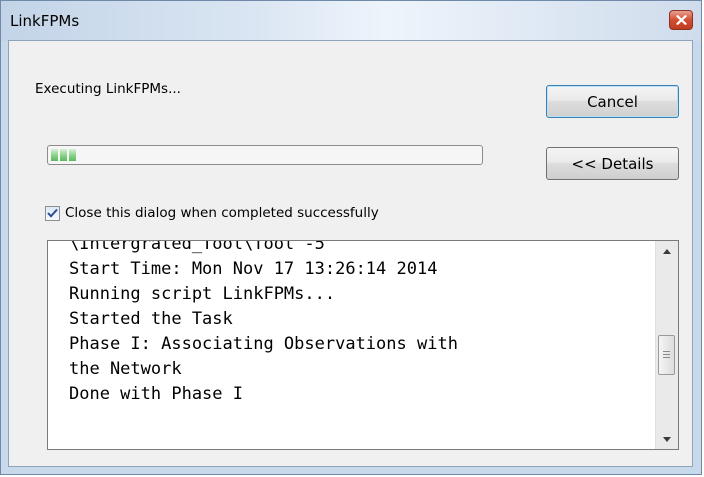 Image resolution: width=704 pixels, height=477 pixels. Describe the element at coordinates (351, 21) in the screenshot. I see `title-bar: LinkFPMs` at that location.